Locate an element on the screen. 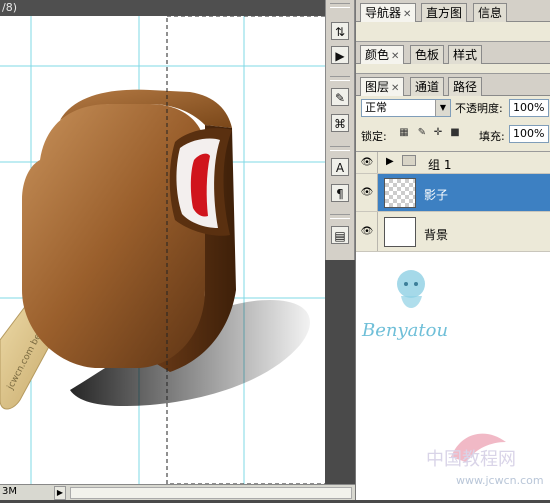 This screenshot has height=503, width=550. status-menu-arrow: ▶ is located at coordinates (60, 493).